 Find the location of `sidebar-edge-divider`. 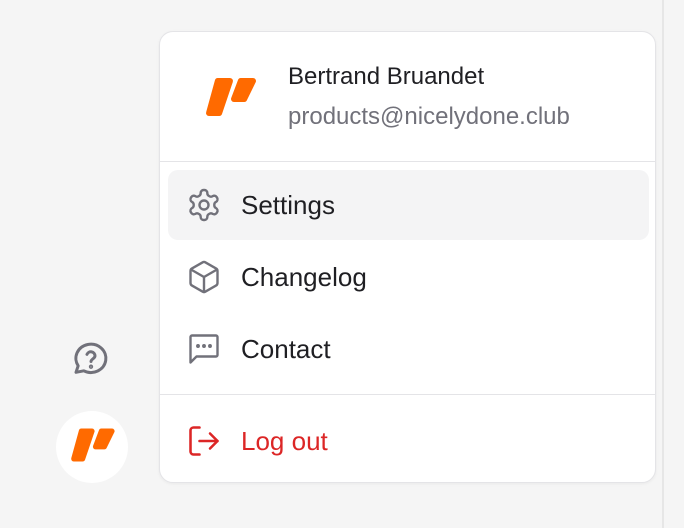

sidebar-edge-divider is located at coordinates (663, 264).